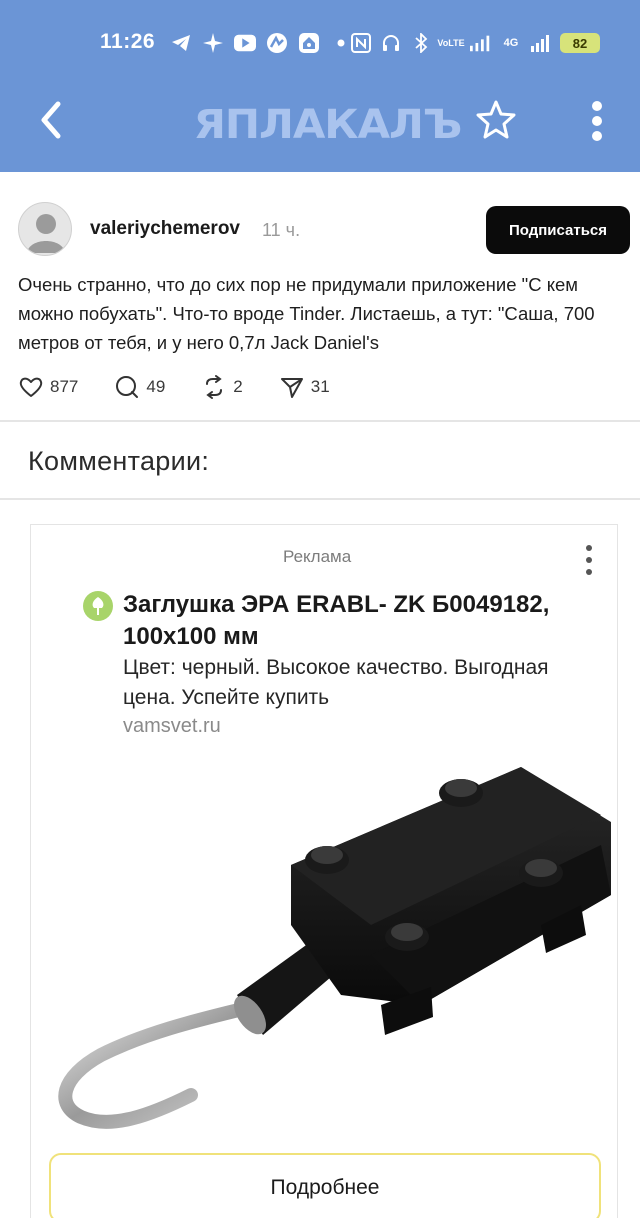  I want to click on sparkle-icon, so click(213, 43).